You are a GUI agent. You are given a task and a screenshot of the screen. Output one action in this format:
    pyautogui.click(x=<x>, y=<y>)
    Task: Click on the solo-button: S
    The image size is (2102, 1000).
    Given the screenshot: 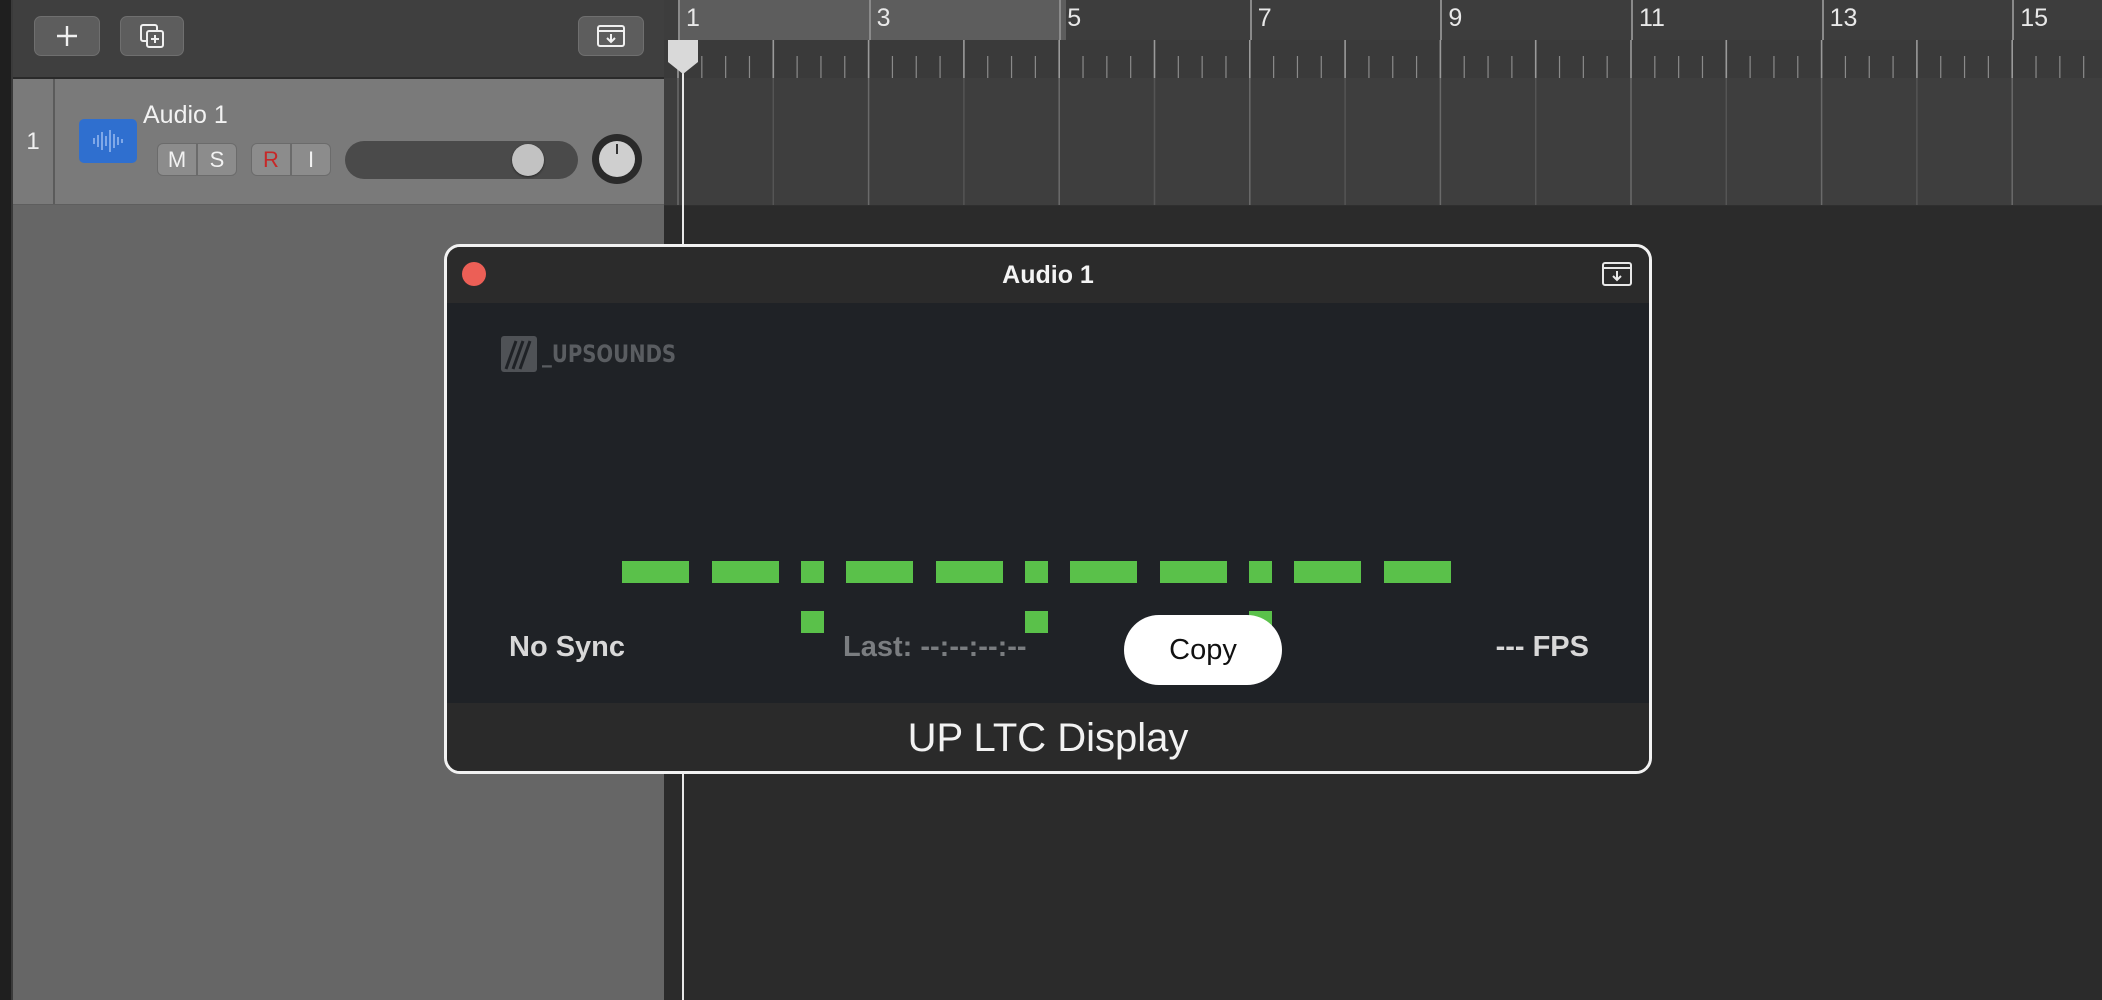 What is the action you would take?
    pyautogui.click(x=217, y=159)
    